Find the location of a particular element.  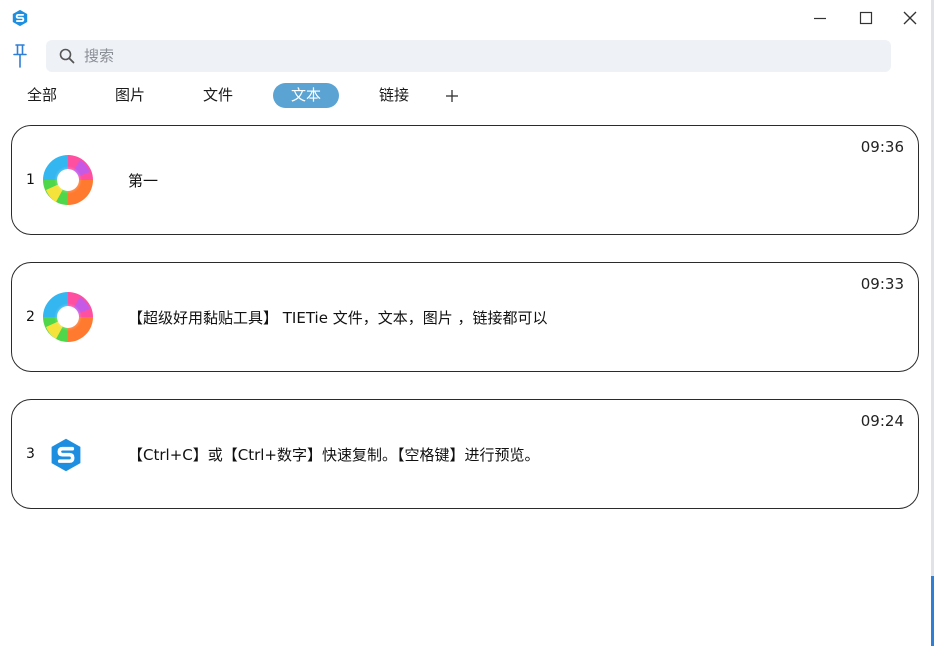

search-input is located at coordinates (474, 56).